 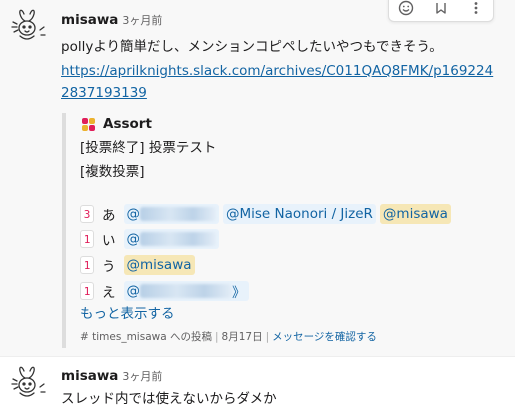 What do you see at coordinates (406, 9) in the screenshot?
I see `emoji-reaction-icon` at bounding box center [406, 9].